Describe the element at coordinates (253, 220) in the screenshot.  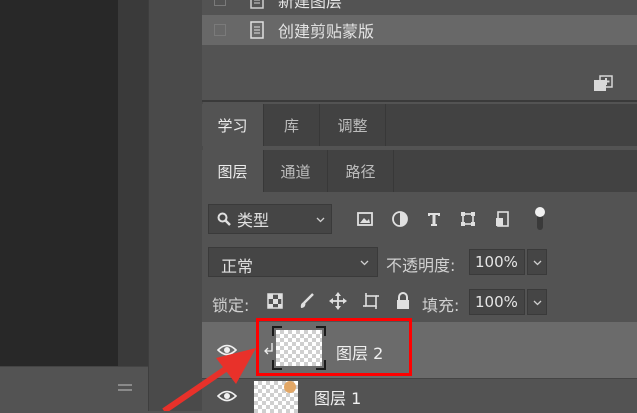
I see `filter-kind-label: 类型` at that location.